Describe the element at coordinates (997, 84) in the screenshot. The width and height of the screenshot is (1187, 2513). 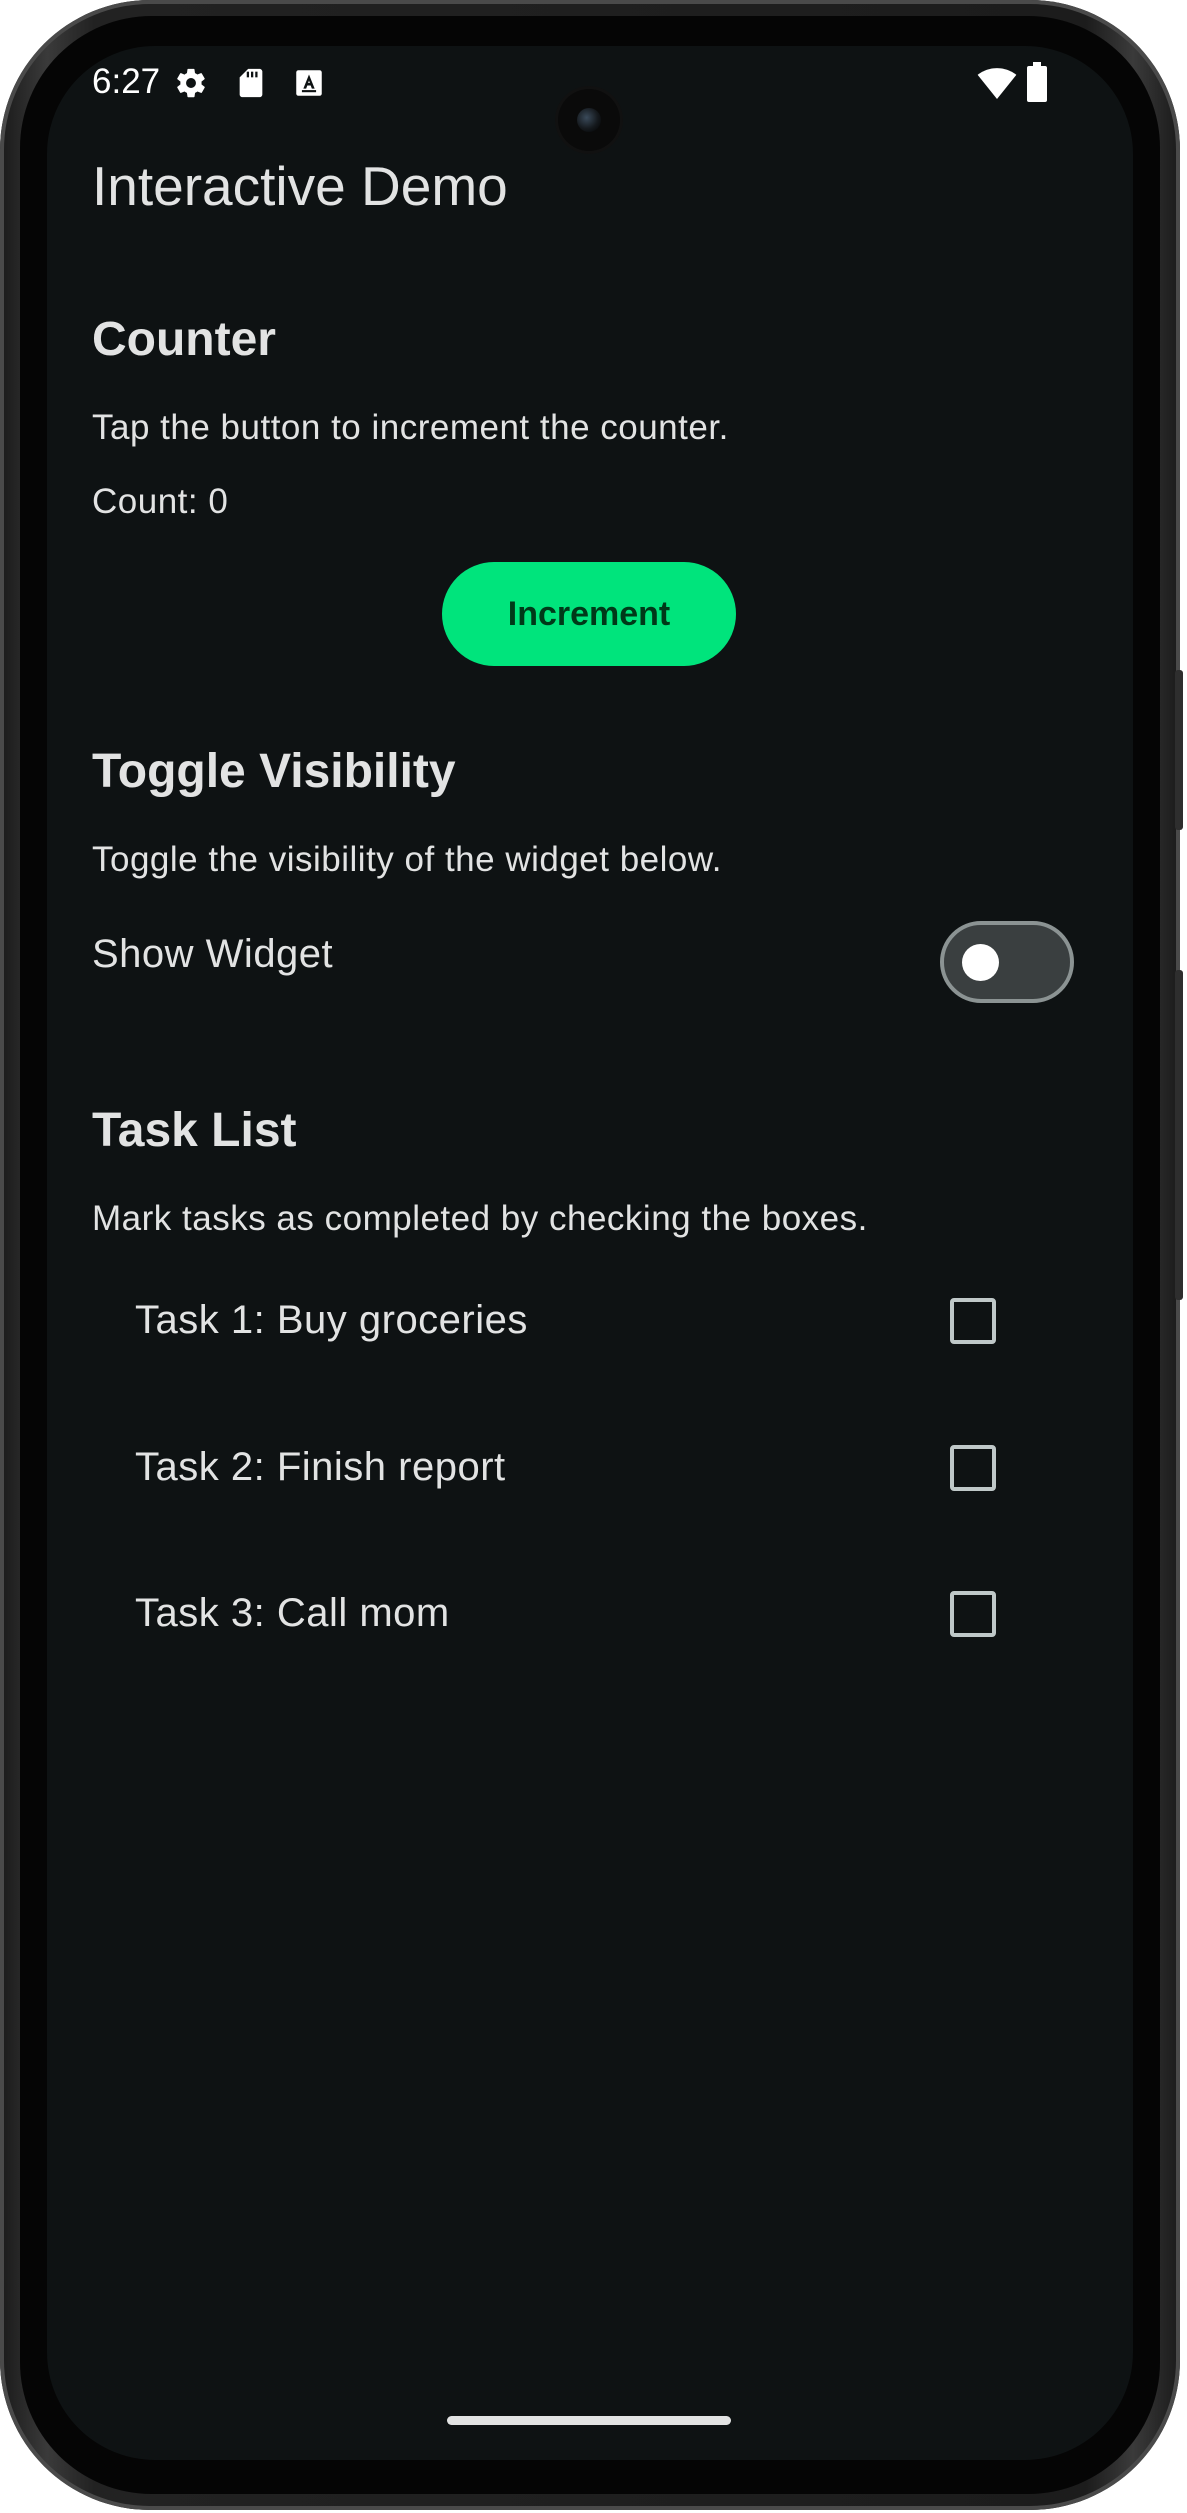
I see `wifi-icon` at that location.